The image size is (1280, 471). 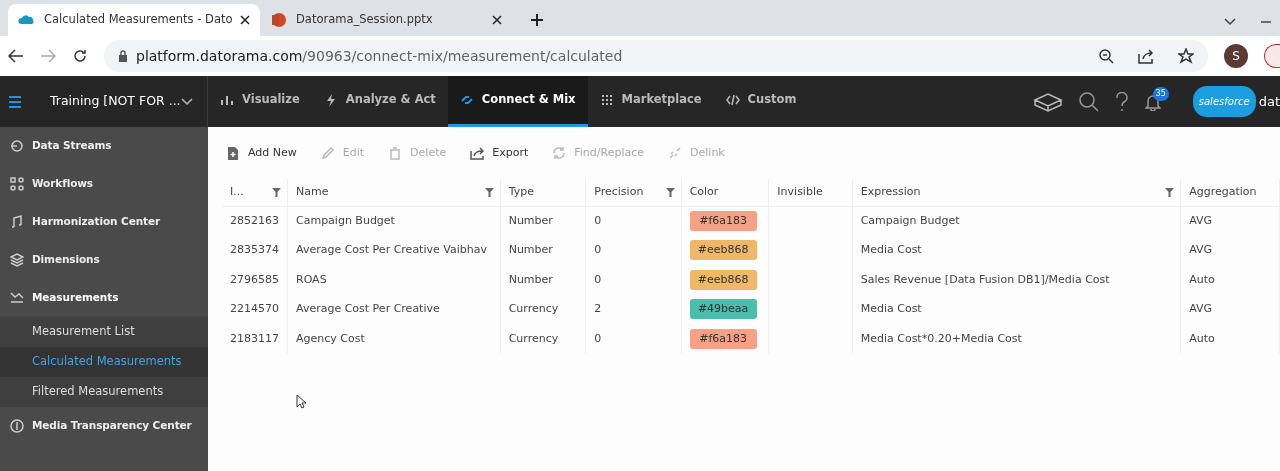 I want to click on layers-icon, so click(x=17, y=260).